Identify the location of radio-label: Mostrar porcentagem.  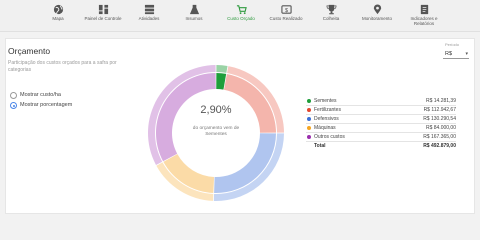
(46, 105).